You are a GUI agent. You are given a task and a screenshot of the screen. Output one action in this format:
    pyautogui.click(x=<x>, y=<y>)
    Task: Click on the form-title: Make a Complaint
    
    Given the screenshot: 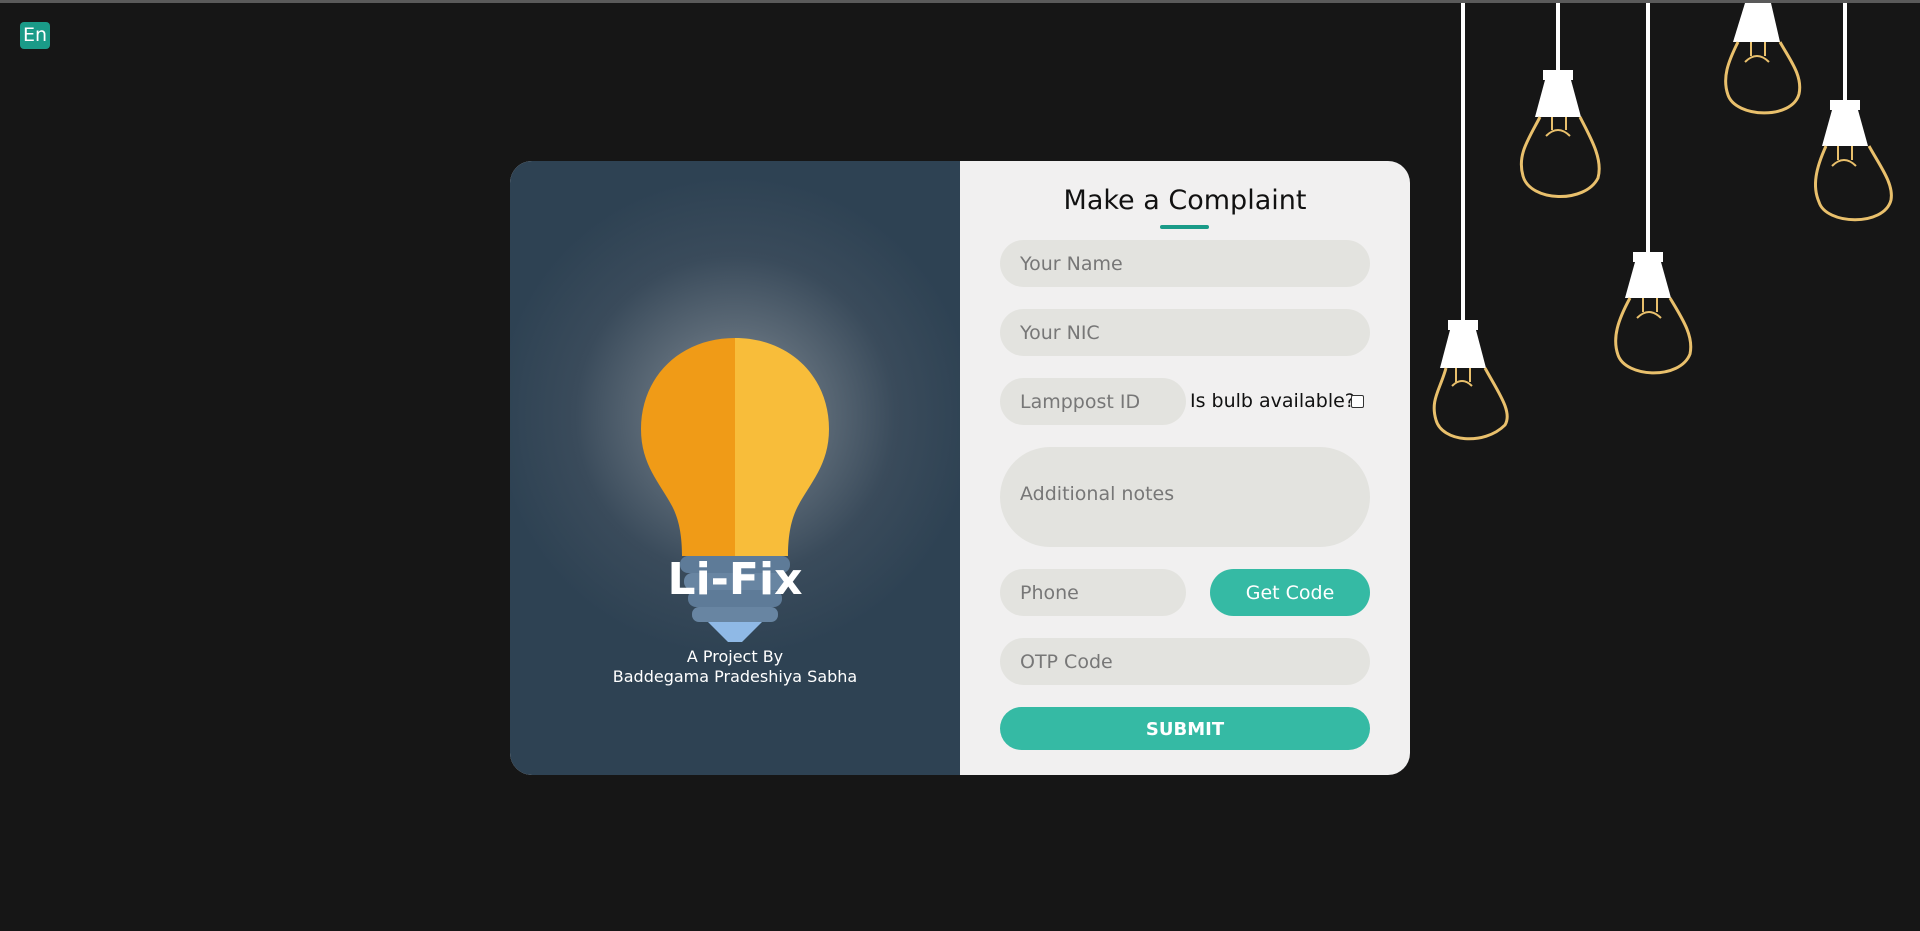 What is the action you would take?
    pyautogui.click(x=1185, y=200)
    